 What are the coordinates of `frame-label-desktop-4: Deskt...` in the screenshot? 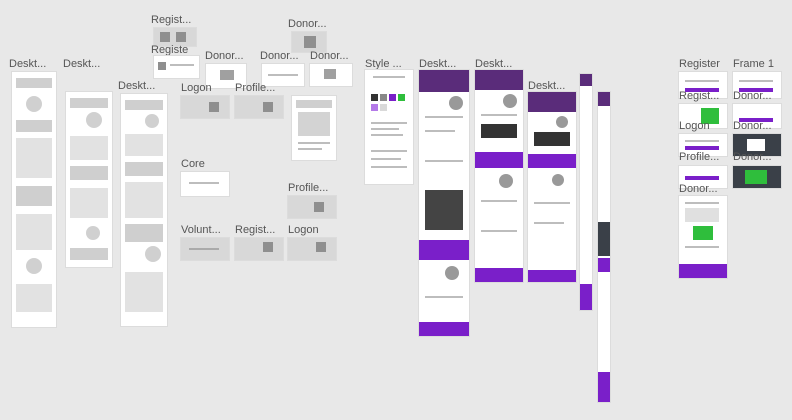 It's located at (437, 64).